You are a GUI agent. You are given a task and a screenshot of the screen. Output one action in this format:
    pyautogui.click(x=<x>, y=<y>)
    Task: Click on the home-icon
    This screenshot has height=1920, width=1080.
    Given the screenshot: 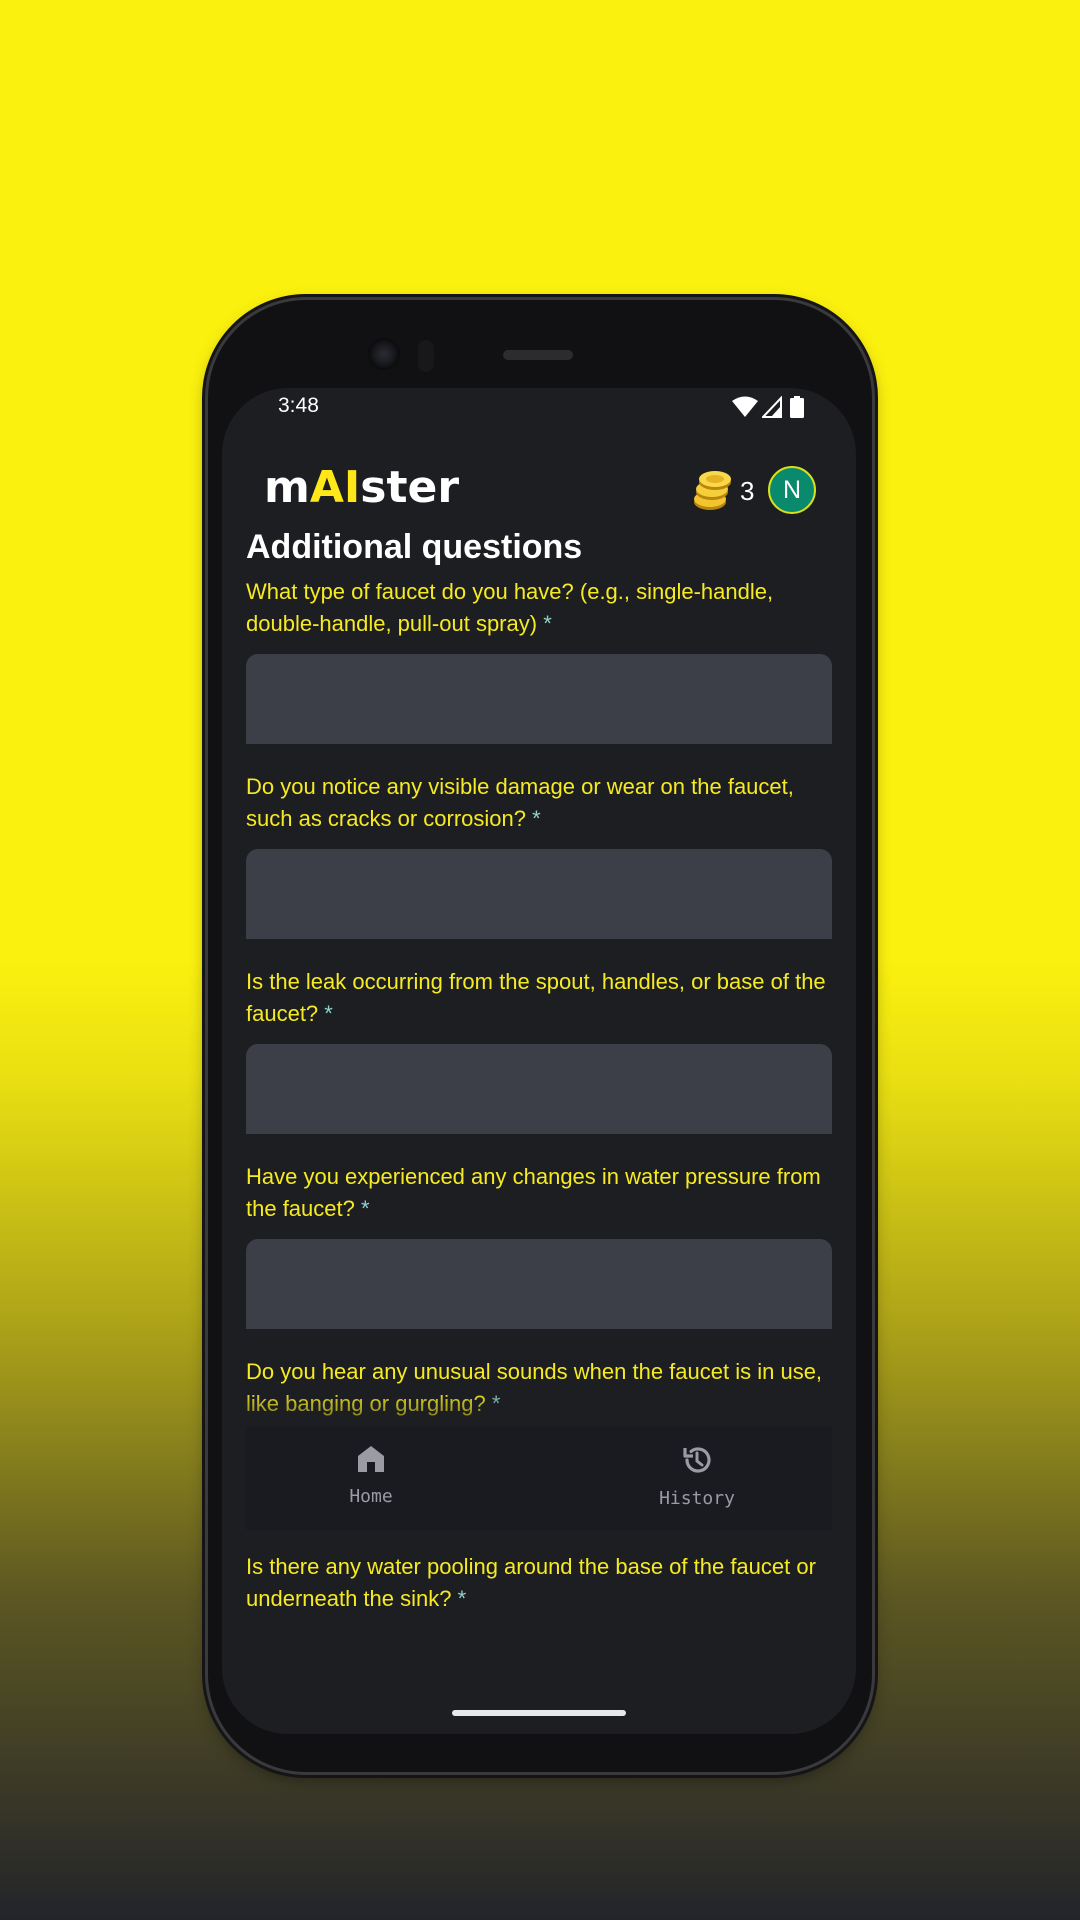 What is the action you would take?
    pyautogui.click(x=371, y=1459)
    